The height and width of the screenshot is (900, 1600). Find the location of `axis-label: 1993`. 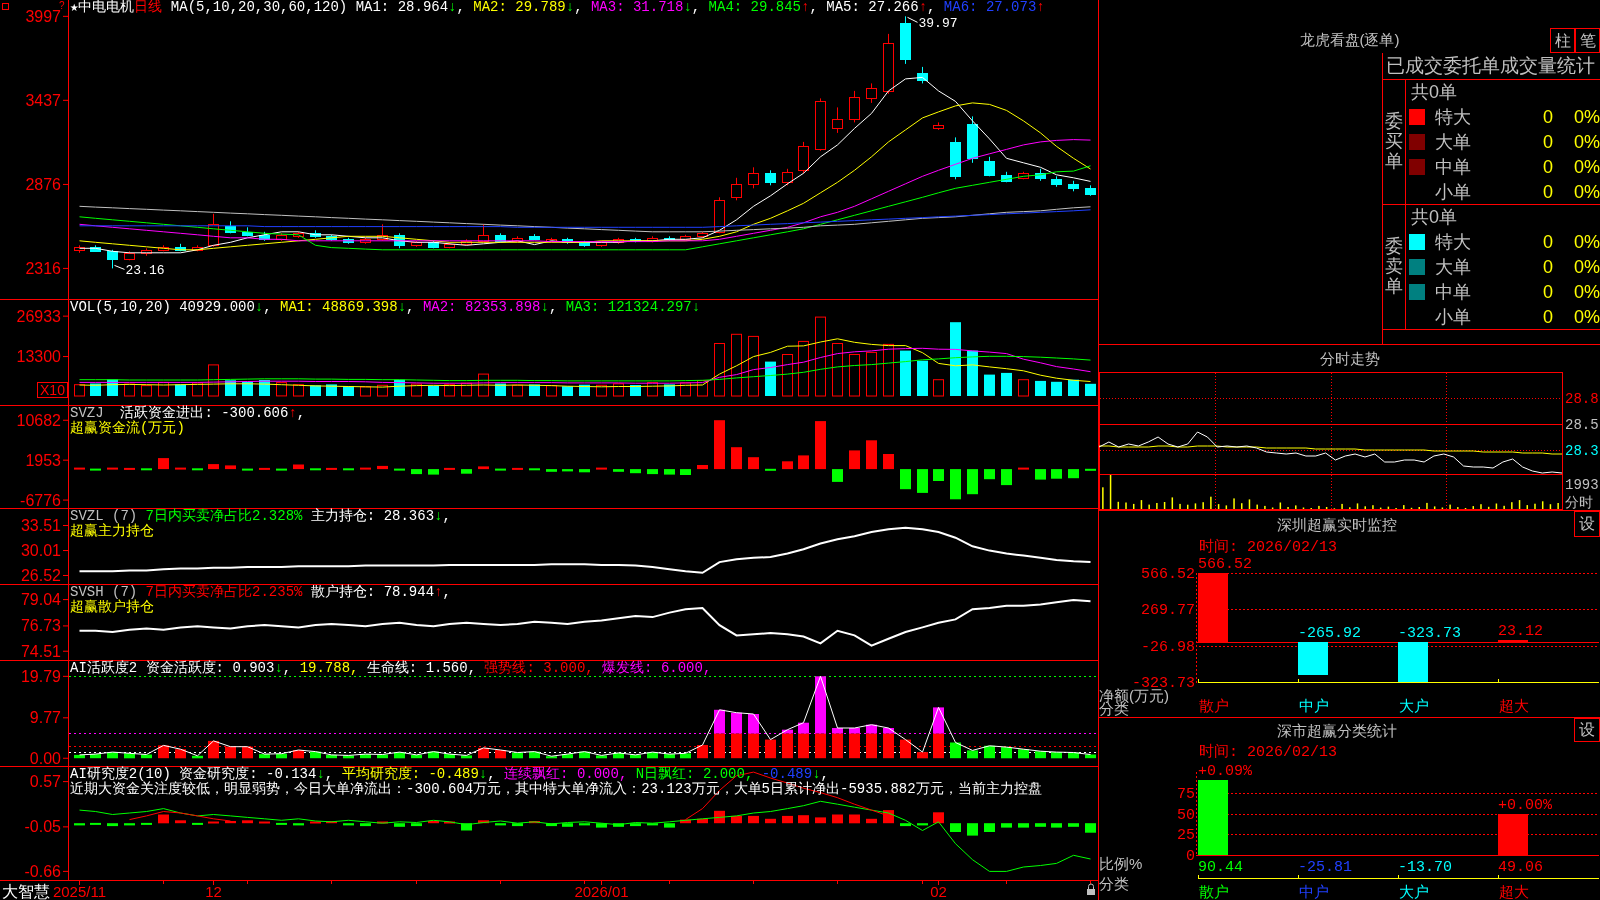

axis-label: 1993 is located at coordinates (1582, 485).